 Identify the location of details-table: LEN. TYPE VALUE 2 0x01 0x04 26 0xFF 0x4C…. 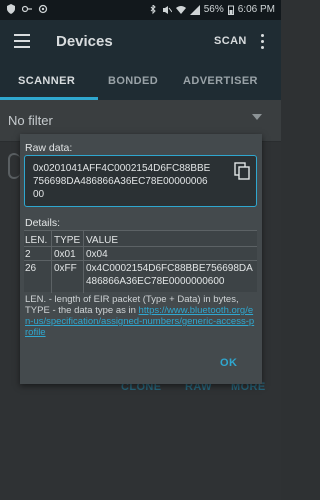
(140, 261).